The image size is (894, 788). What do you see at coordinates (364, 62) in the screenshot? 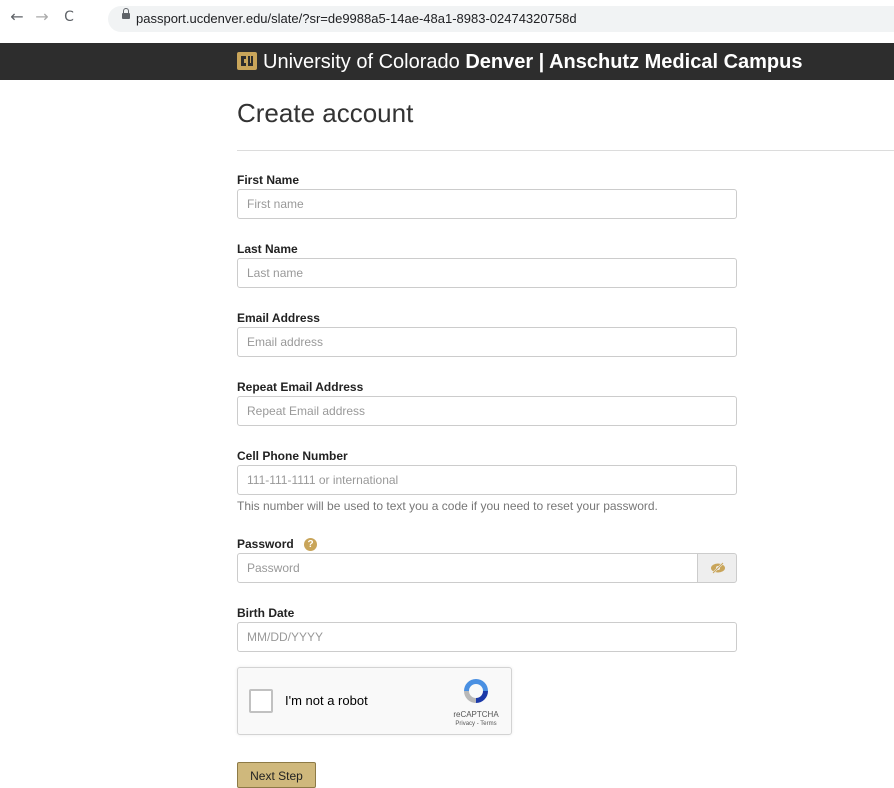
I see `site-title-regular: University of Colorado` at bounding box center [364, 62].